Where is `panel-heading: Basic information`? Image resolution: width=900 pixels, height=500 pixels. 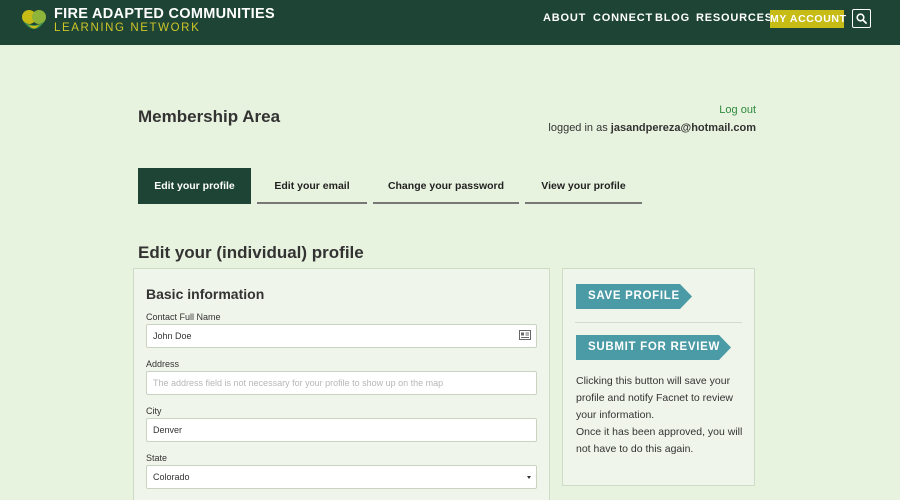
panel-heading: Basic information is located at coordinates (205, 294).